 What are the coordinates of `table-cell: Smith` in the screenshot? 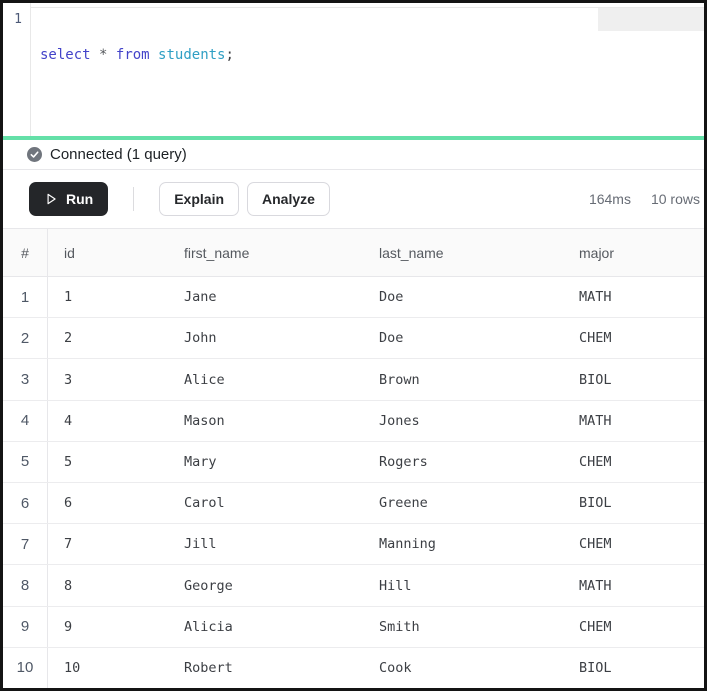 It's located at (399, 626).